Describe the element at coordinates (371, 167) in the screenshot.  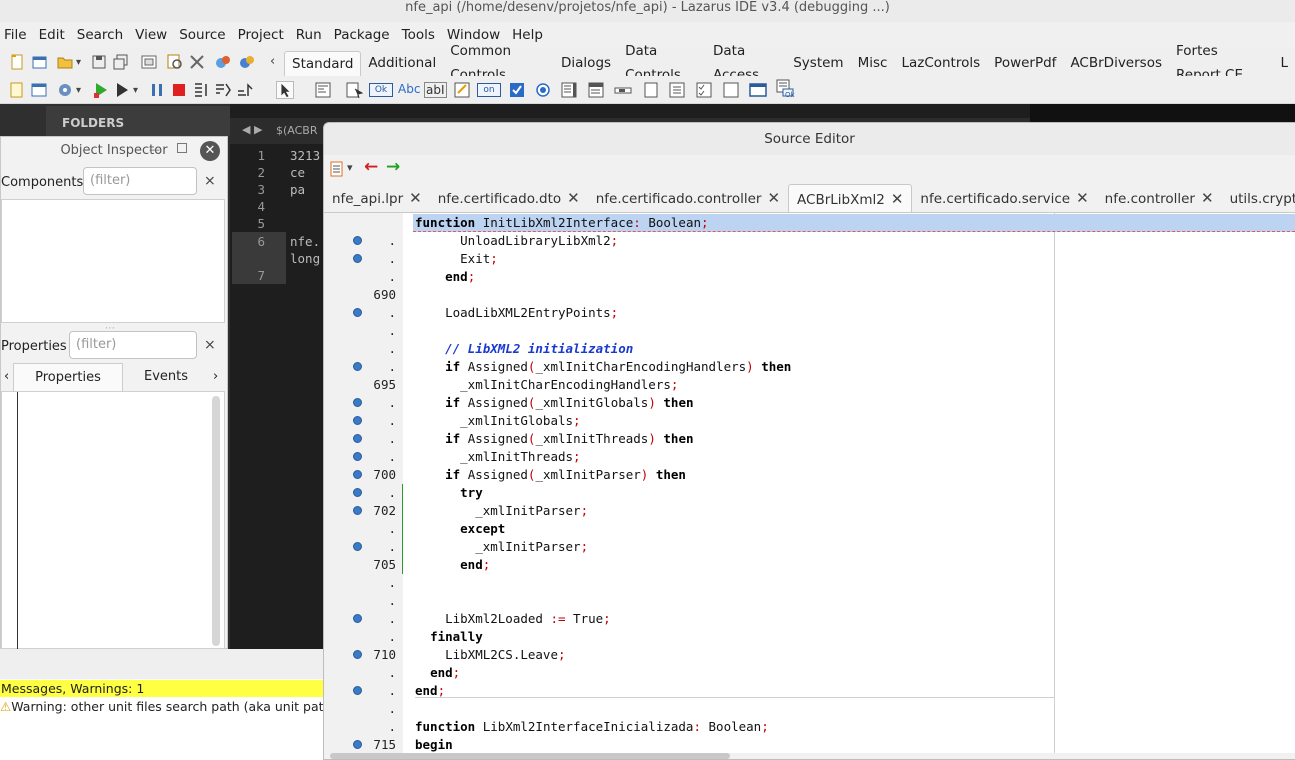
I see `jump-back-icon: ←` at that location.